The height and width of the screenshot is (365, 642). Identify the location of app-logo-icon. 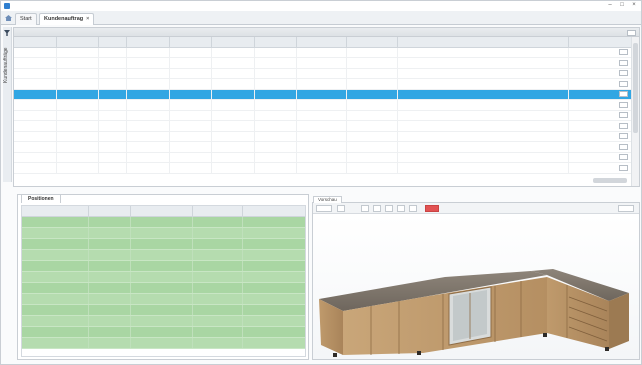
(7, 6).